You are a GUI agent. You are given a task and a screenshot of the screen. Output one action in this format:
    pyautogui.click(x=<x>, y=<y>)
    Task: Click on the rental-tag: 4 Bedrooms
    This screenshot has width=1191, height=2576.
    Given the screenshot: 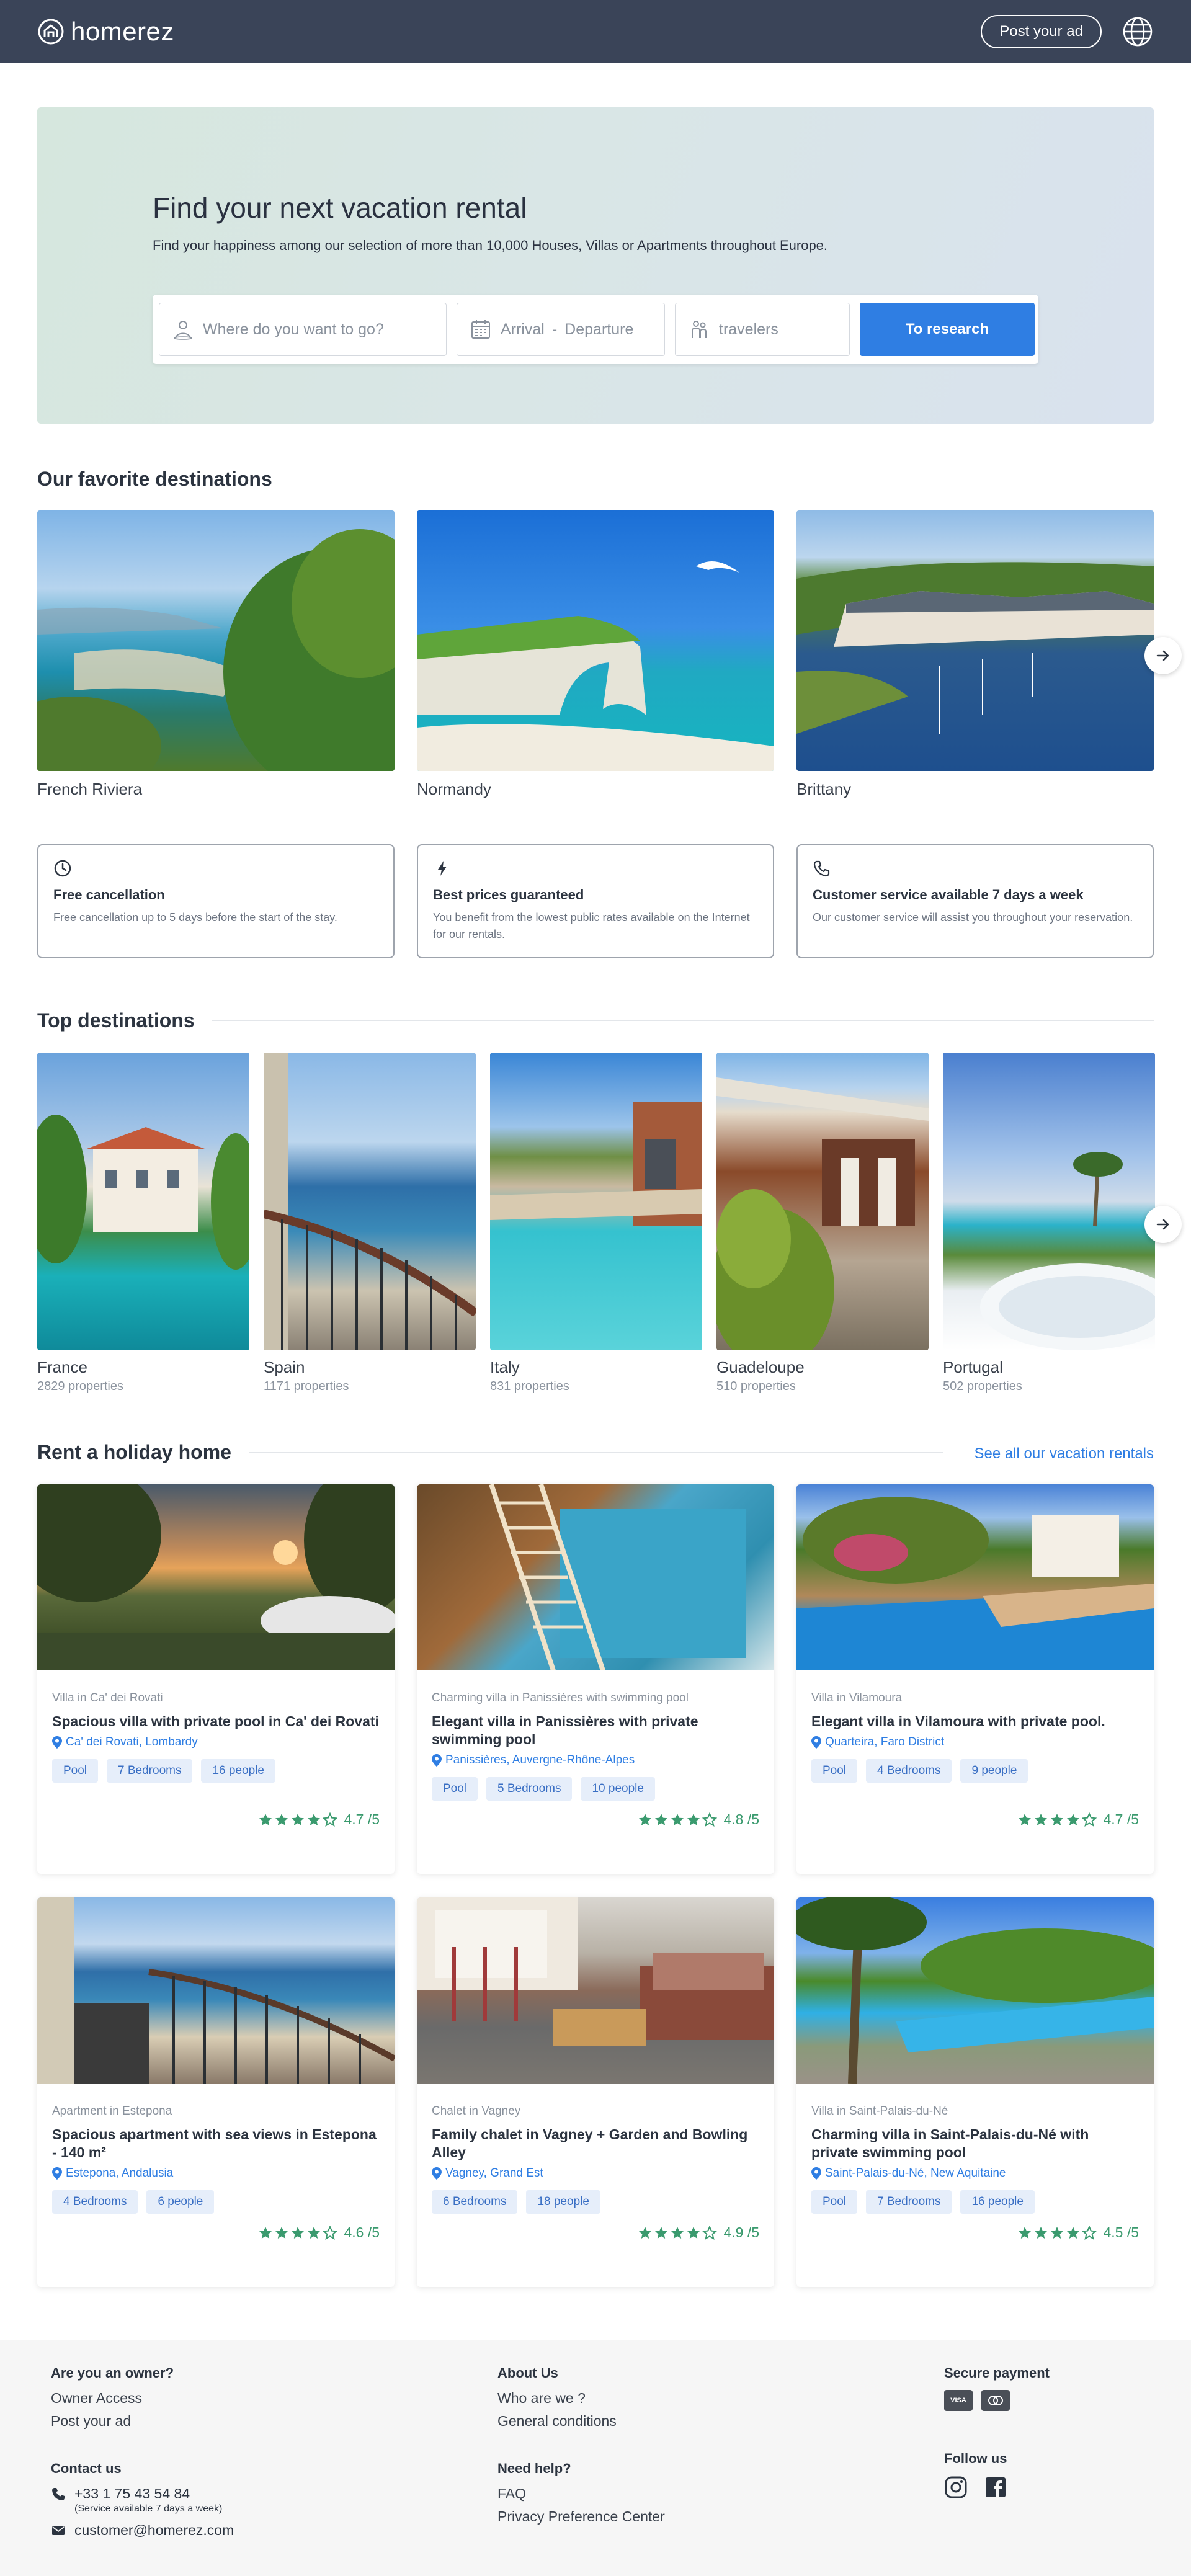 What is the action you would take?
    pyautogui.click(x=909, y=1771)
    